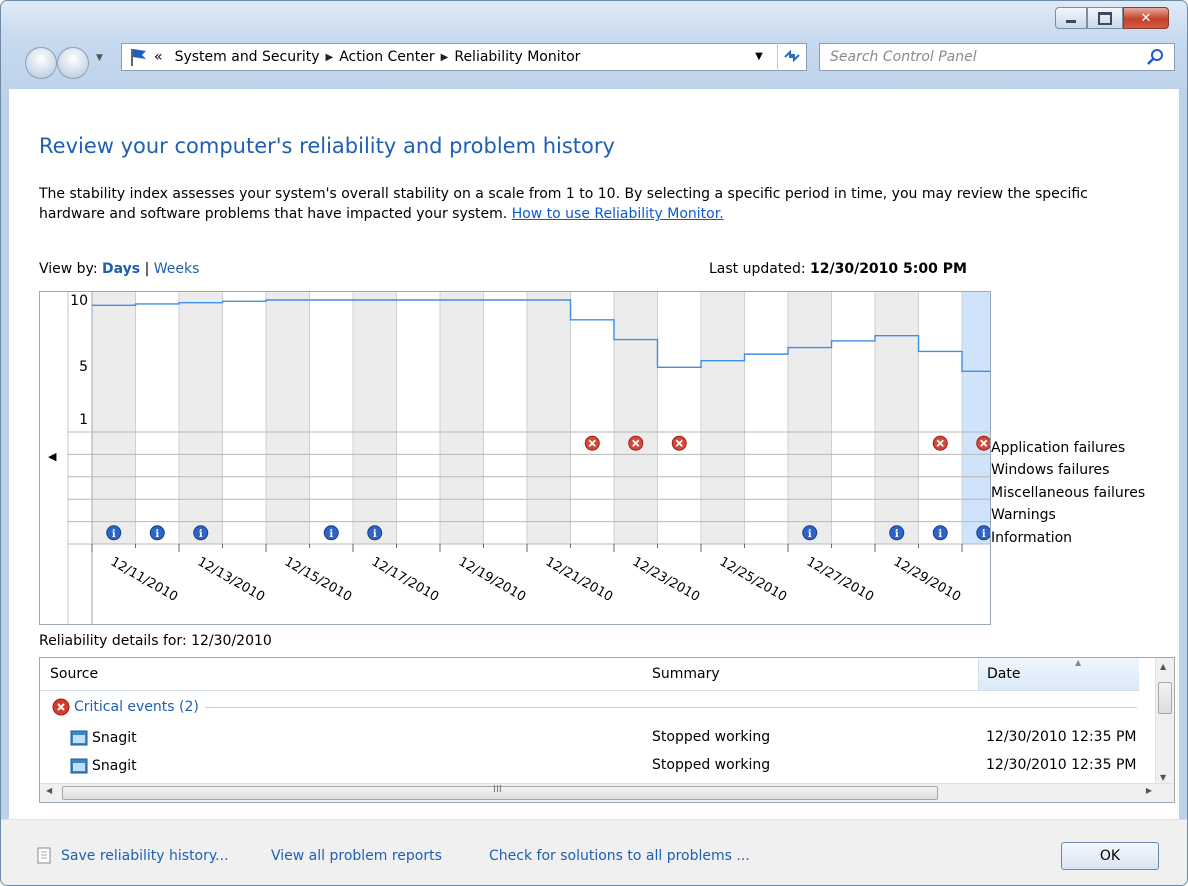 The image size is (1188, 886). What do you see at coordinates (988, 57) in the screenshot?
I see `search-input: Search Control Panel` at bounding box center [988, 57].